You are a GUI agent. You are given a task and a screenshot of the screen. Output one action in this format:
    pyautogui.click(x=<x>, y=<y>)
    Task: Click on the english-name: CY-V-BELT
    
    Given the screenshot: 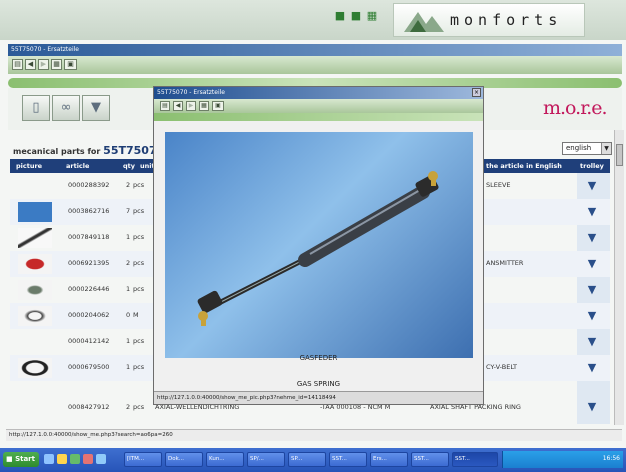 What is the action you would take?
    pyautogui.click(x=502, y=367)
    